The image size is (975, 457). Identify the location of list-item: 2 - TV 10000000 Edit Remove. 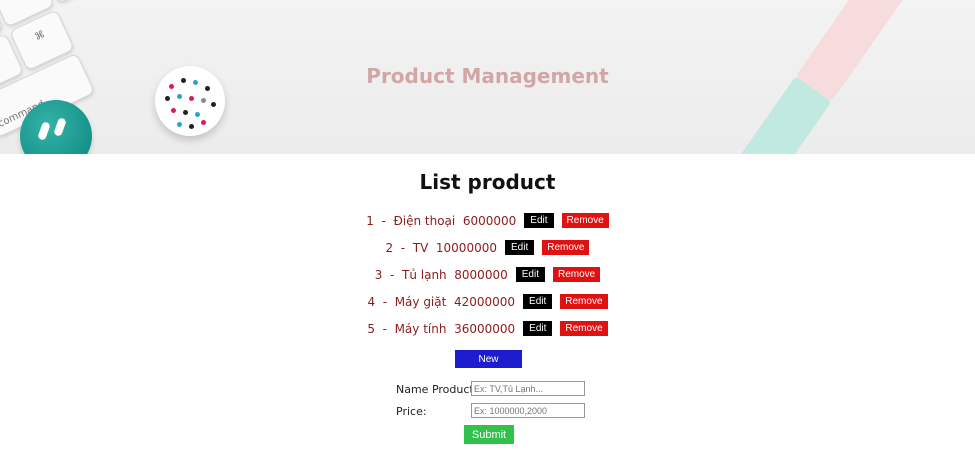
(487, 247).